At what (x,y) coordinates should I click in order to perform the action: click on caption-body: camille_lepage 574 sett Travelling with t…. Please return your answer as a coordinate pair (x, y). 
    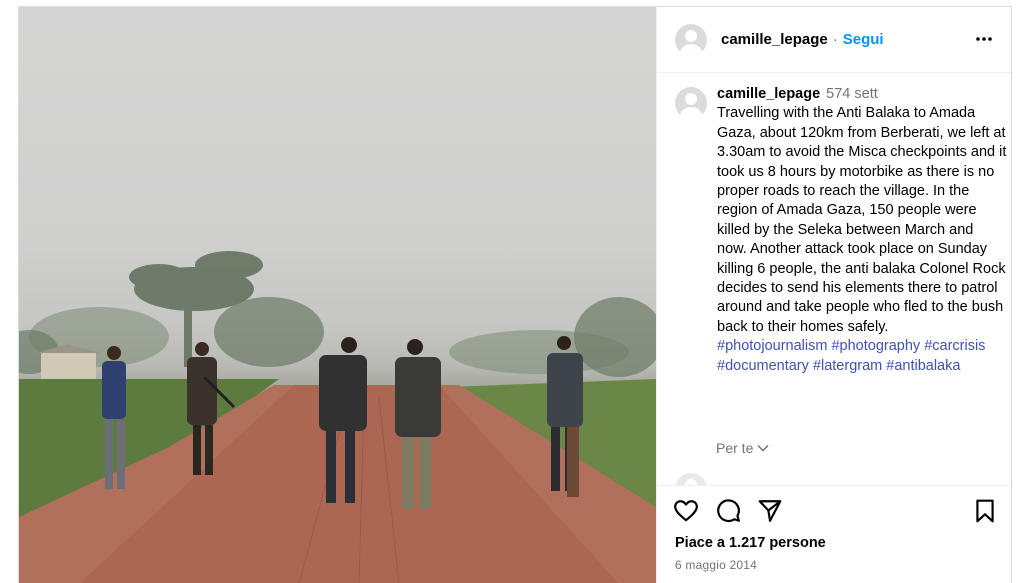
    Looking at the image, I should click on (862, 230).